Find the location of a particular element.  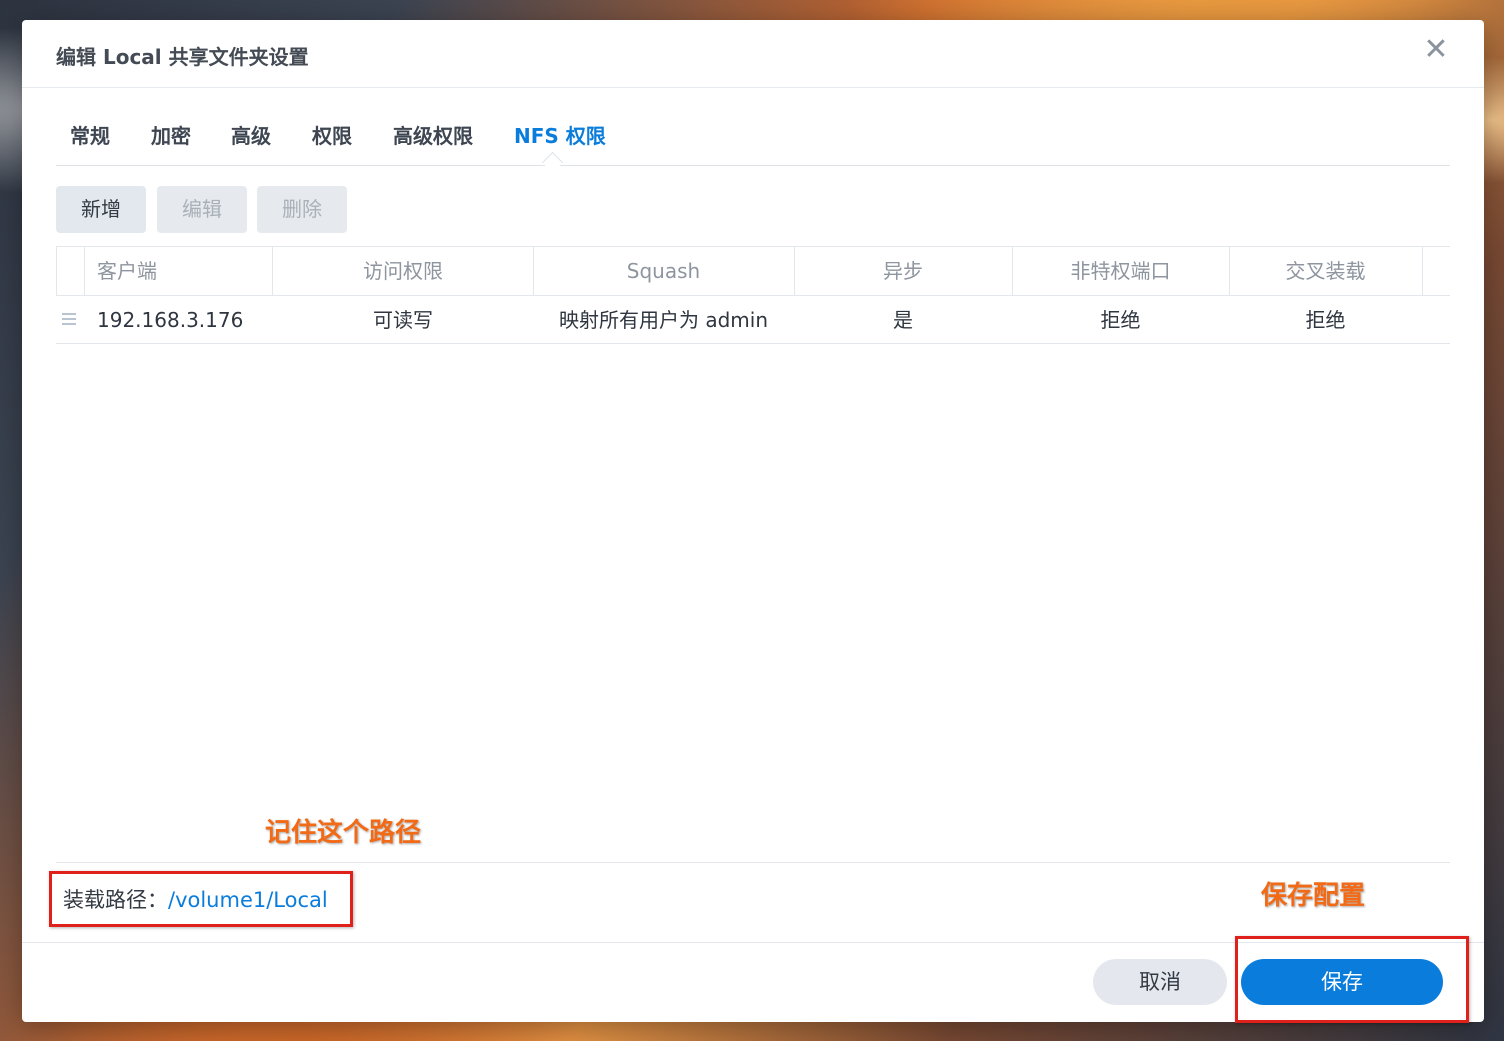

tab-advanced-permissions: 高级权限 is located at coordinates (433, 134).